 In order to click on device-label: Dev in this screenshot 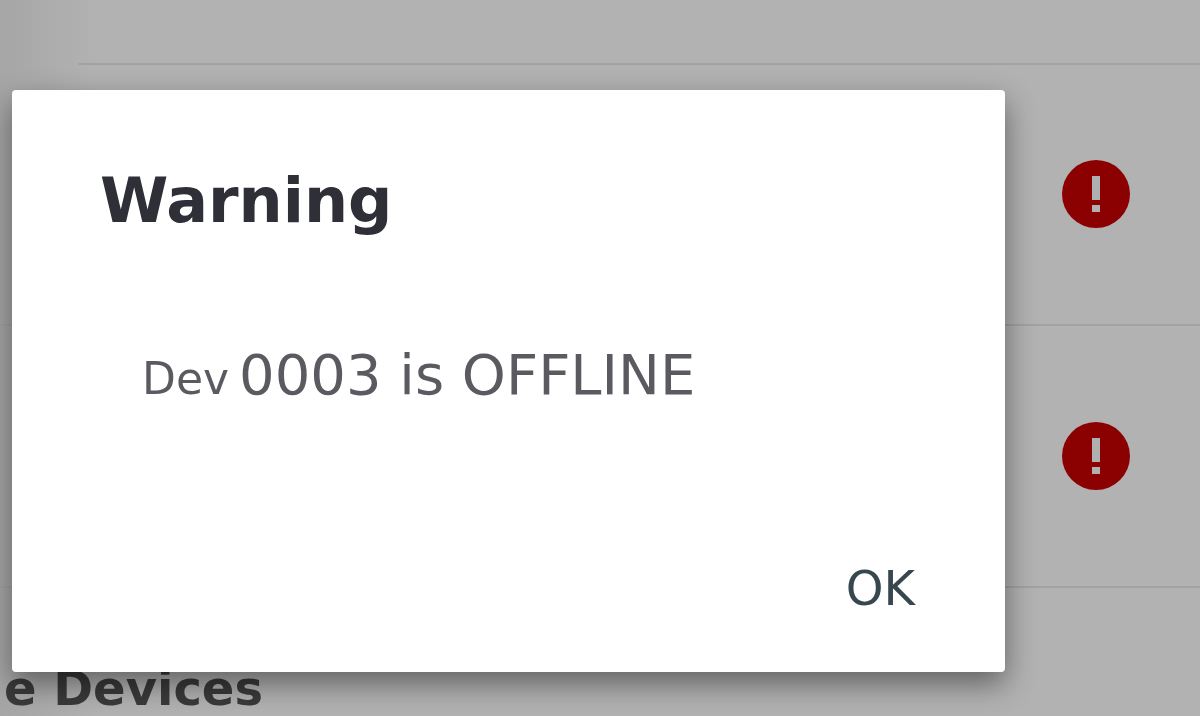, I will do `click(185, 378)`.